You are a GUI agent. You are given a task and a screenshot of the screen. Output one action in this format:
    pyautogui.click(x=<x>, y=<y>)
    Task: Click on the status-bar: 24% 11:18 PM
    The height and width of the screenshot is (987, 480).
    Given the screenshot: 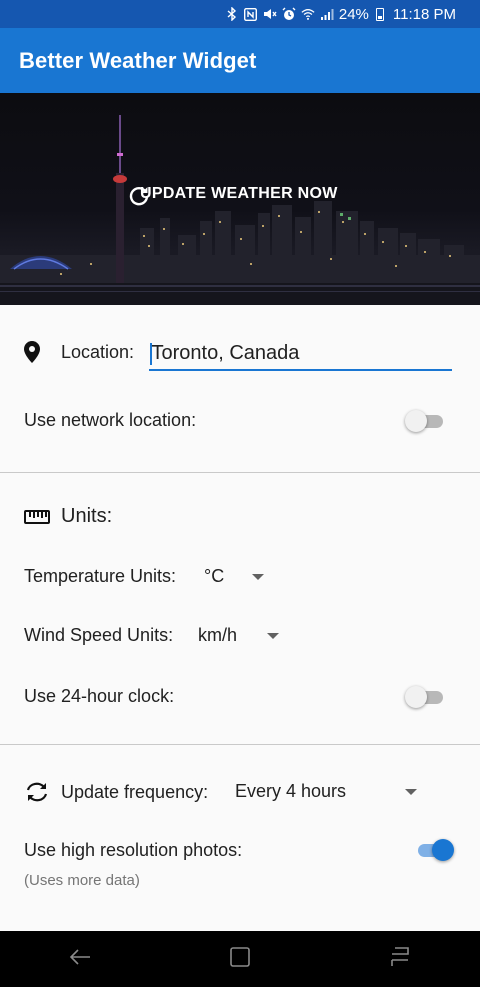 What is the action you would take?
    pyautogui.click(x=240, y=14)
    